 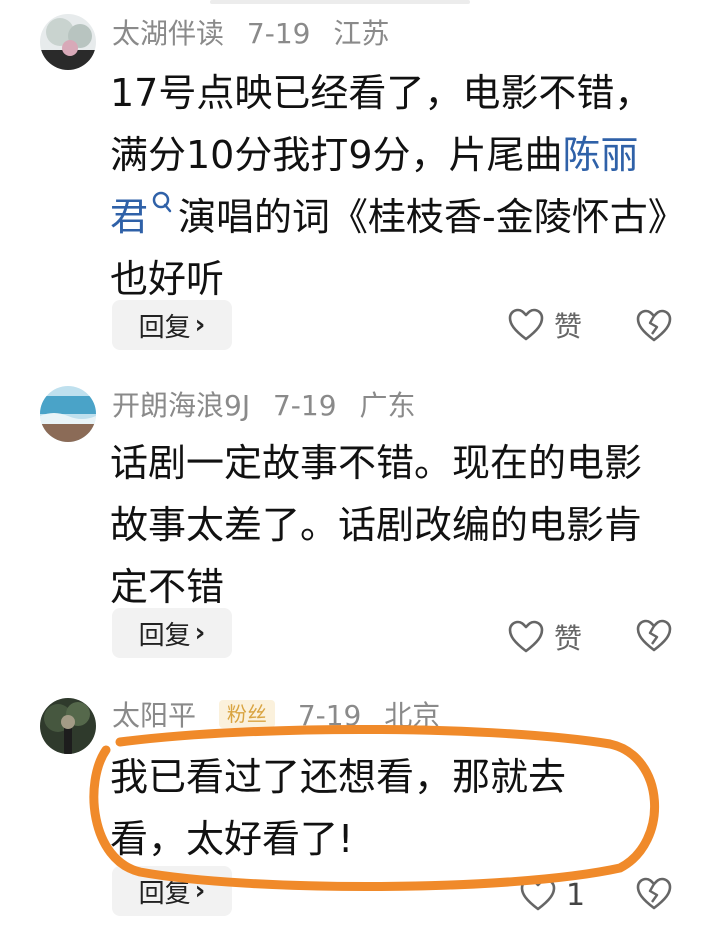 What do you see at coordinates (338, 808) in the screenshot?
I see `comment-text: 我已看过了还想看，那就去看，太好看了!` at bounding box center [338, 808].